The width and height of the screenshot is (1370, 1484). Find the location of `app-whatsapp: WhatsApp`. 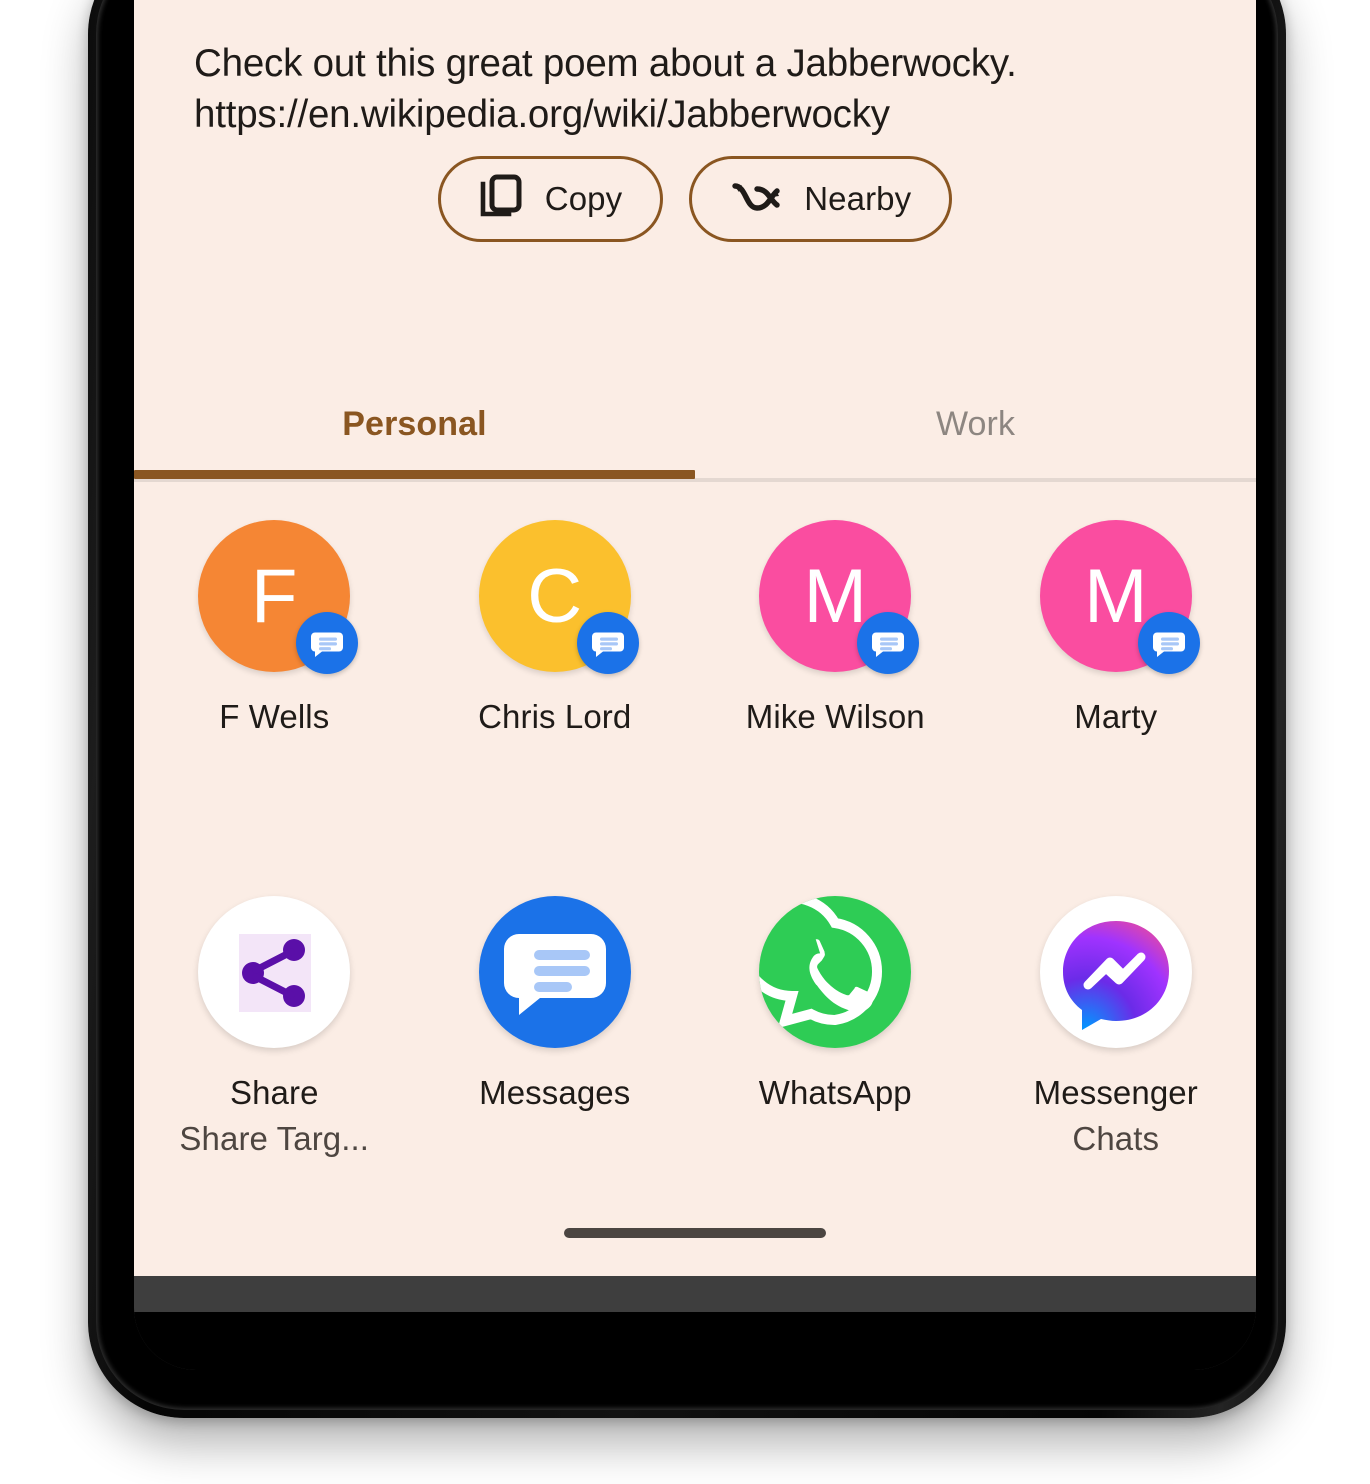

app-whatsapp: WhatsApp is located at coordinates (835, 1027).